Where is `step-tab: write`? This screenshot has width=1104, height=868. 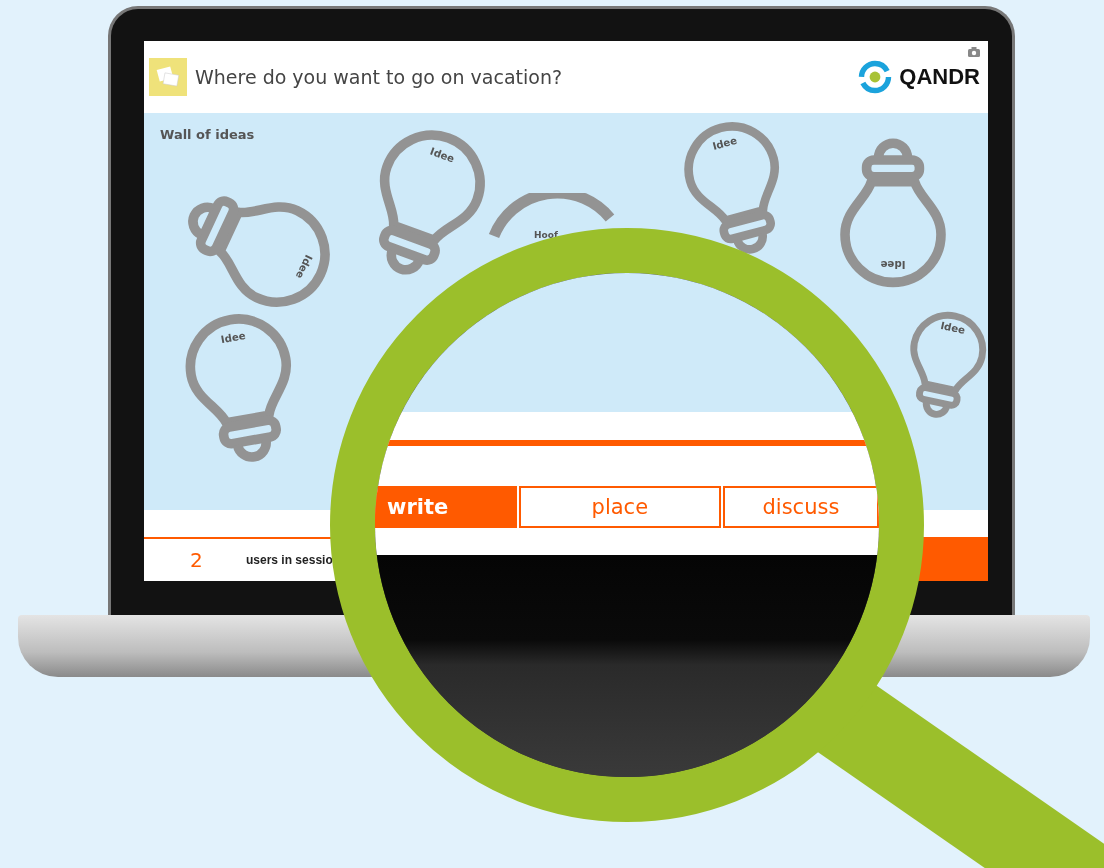
step-tab: write is located at coordinates (446, 507).